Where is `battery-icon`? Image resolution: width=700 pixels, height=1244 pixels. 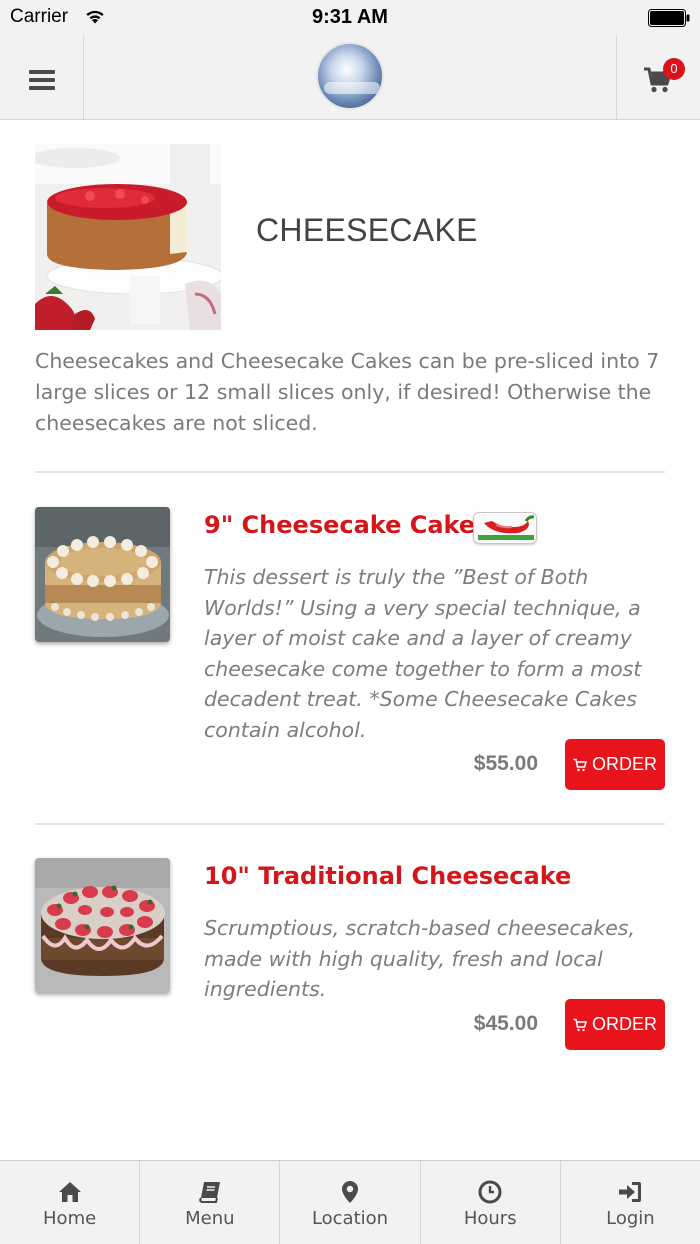 battery-icon is located at coordinates (669, 18).